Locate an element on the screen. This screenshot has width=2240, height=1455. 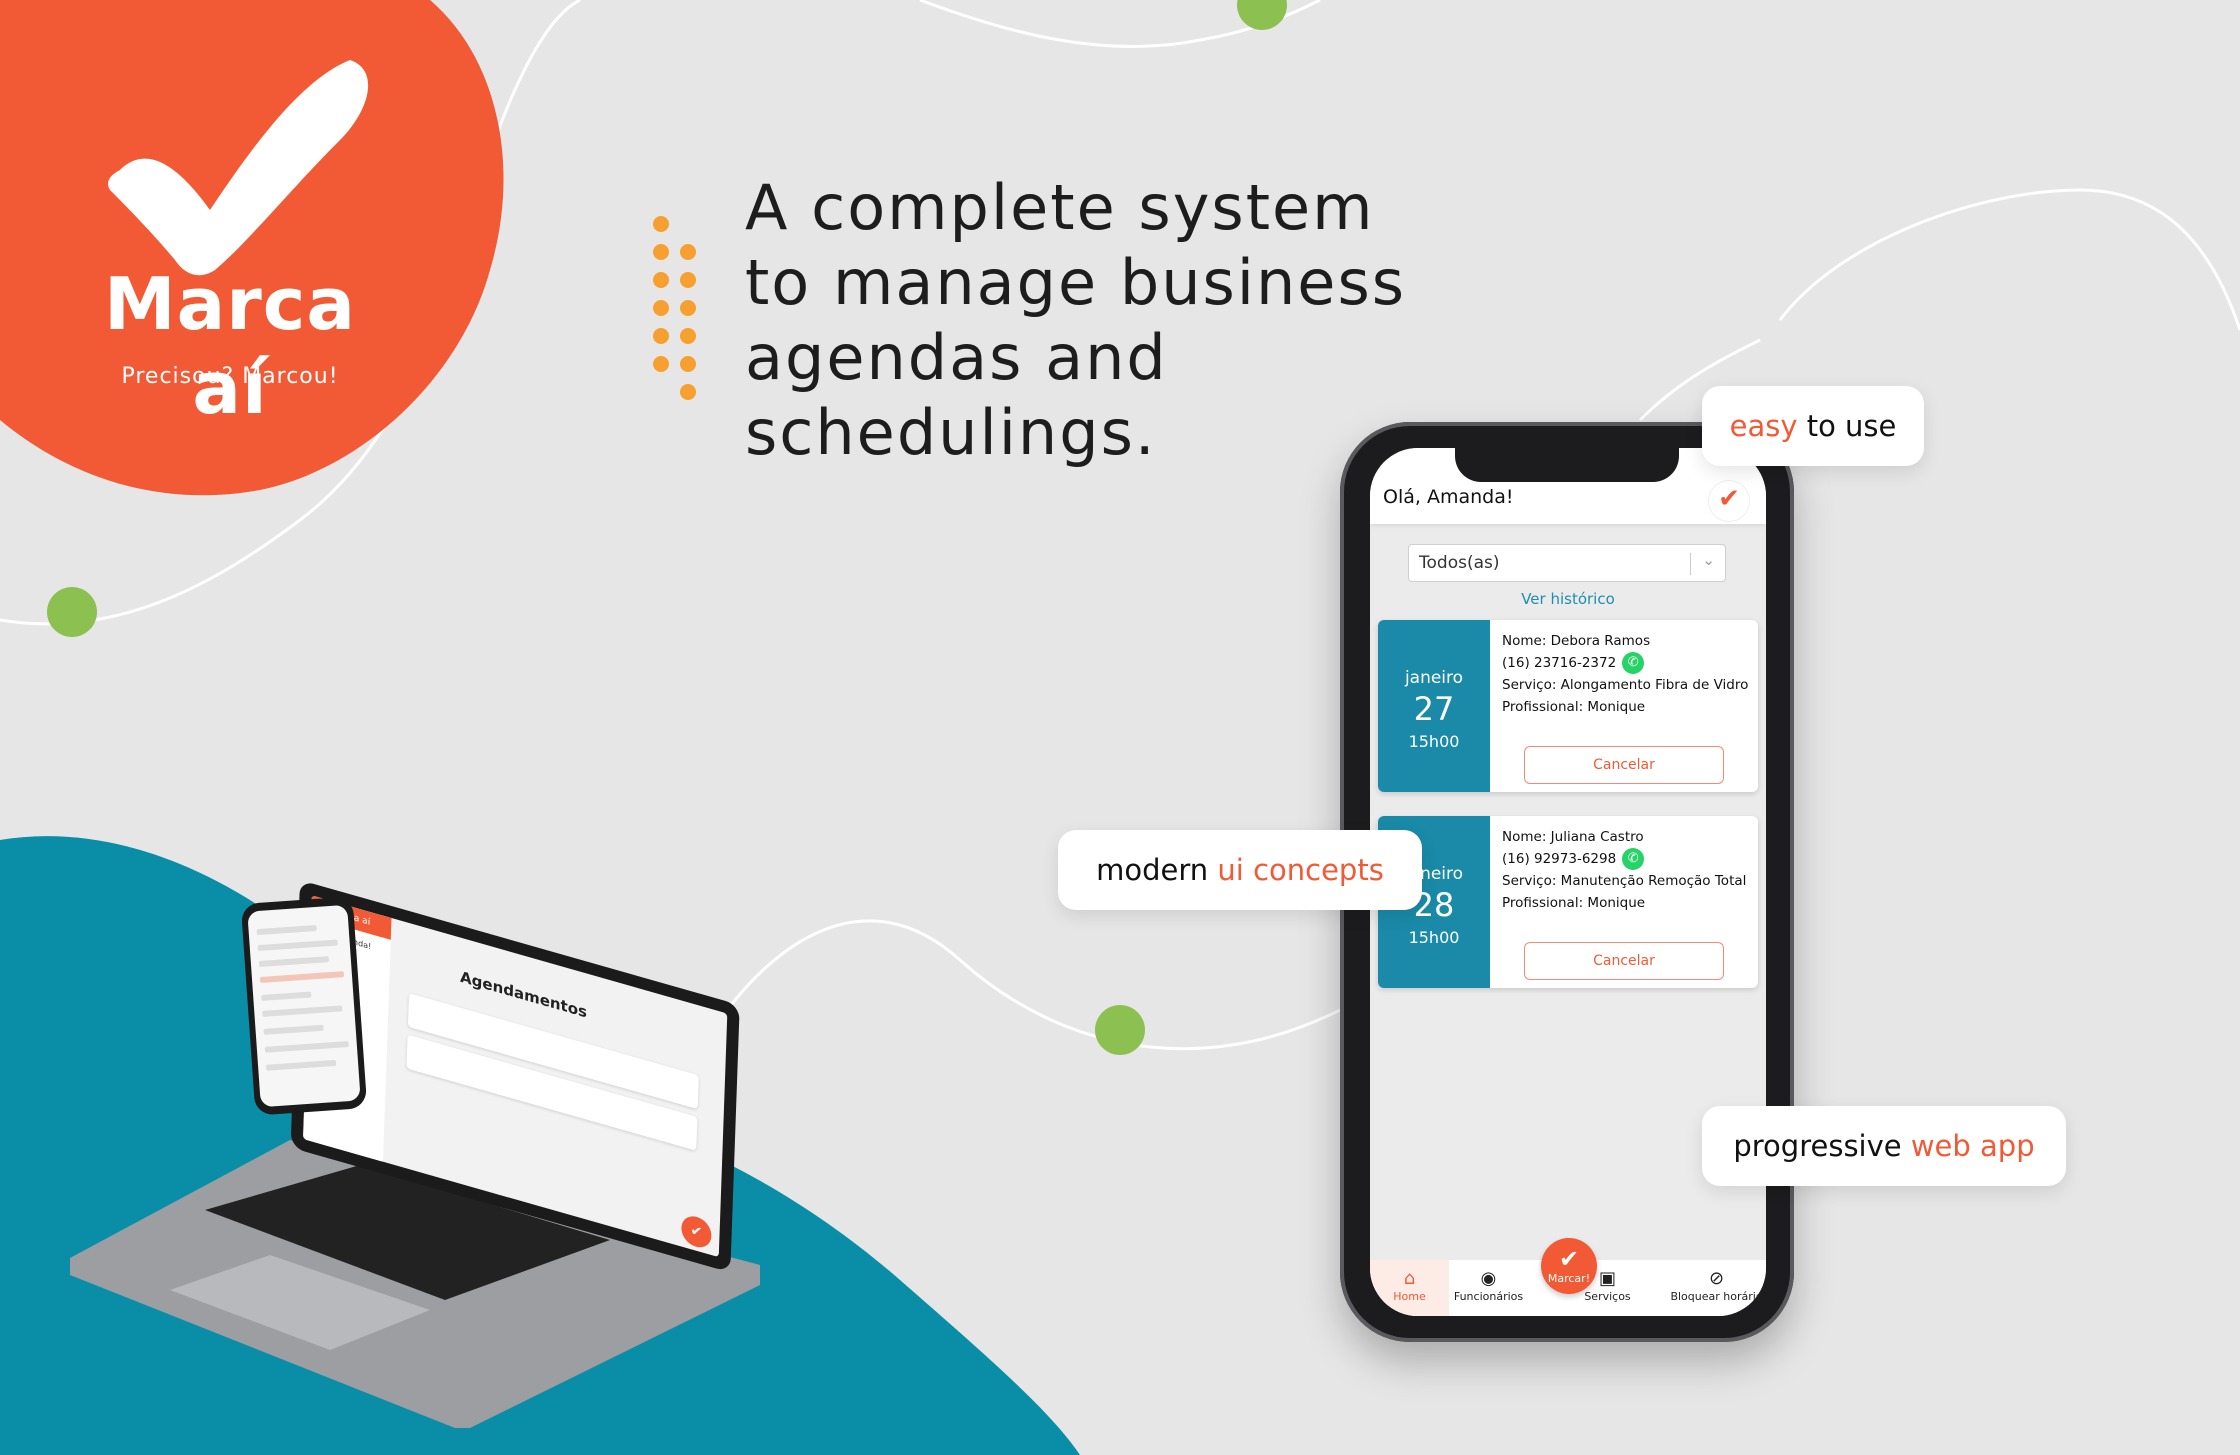
chevron-down-icon: ⌄ is located at coordinates (1708, 560).